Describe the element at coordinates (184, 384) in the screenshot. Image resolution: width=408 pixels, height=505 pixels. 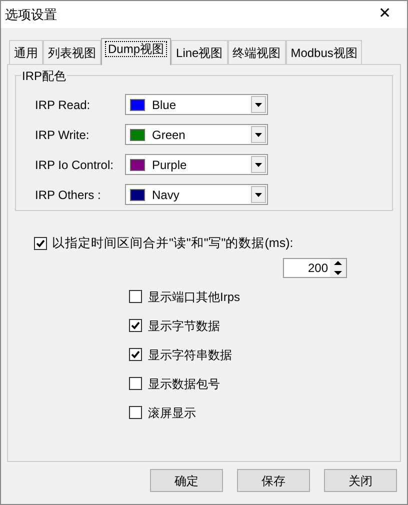
I see `checkbox-label: 显示数据包号` at that location.